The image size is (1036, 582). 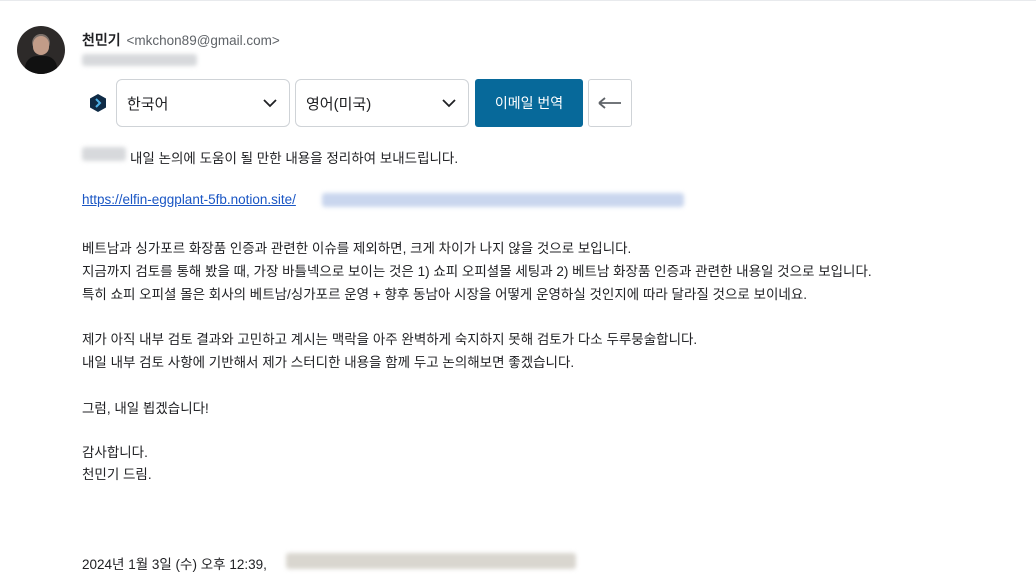 What do you see at coordinates (174, 564) in the screenshot?
I see `quoted-header: 2024년 1월 3일 (수) 오후 12:39,` at bounding box center [174, 564].